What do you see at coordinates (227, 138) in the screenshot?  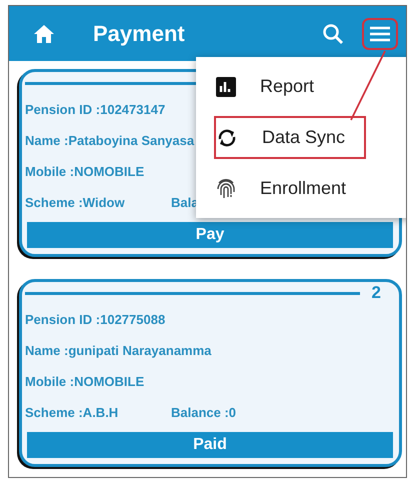 I see `sync-icon` at bounding box center [227, 138].